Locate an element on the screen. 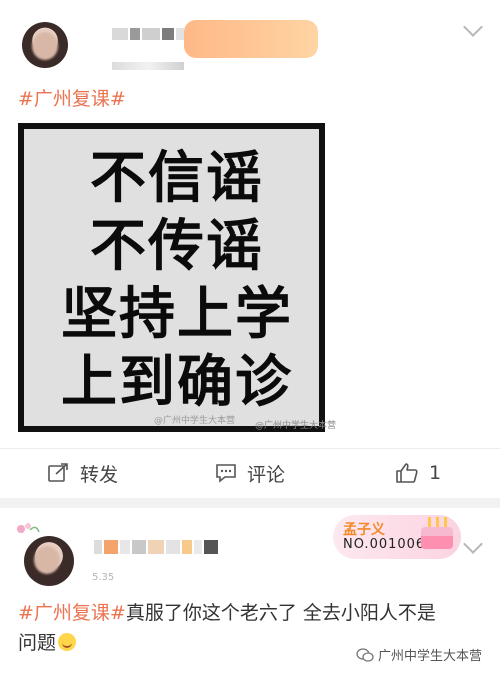 This screenshot has height=676, width=500. badge-name: 孟子义 is located at coordinates (364, 530).